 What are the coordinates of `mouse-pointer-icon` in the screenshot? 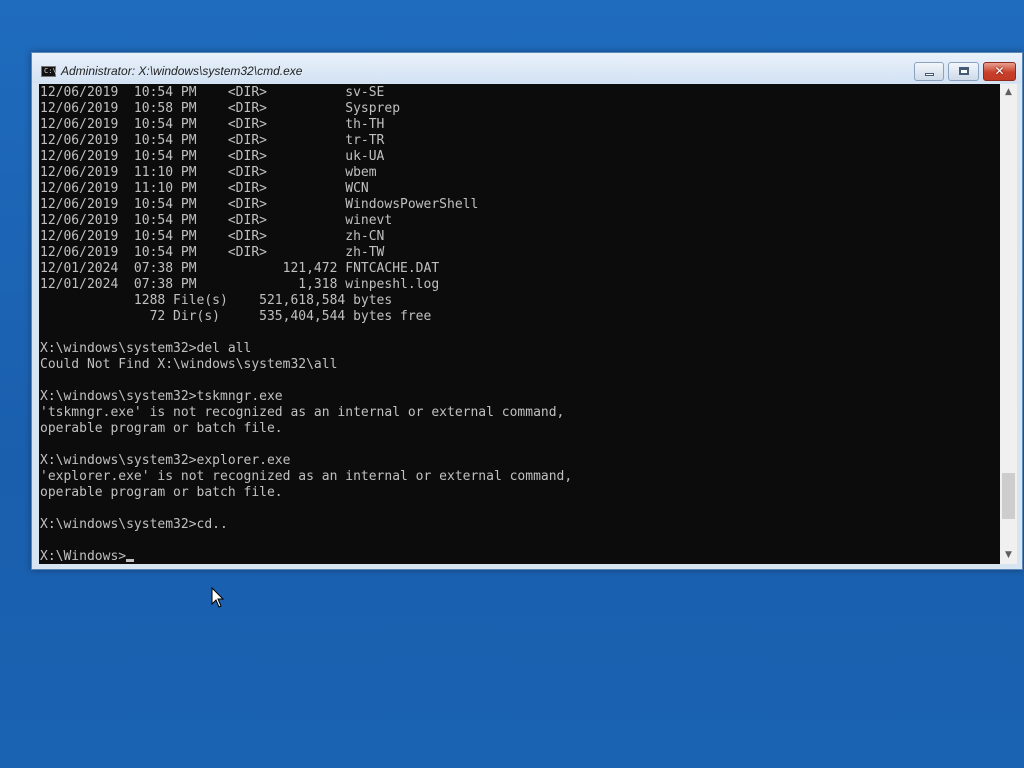 It's located at (218, 597).